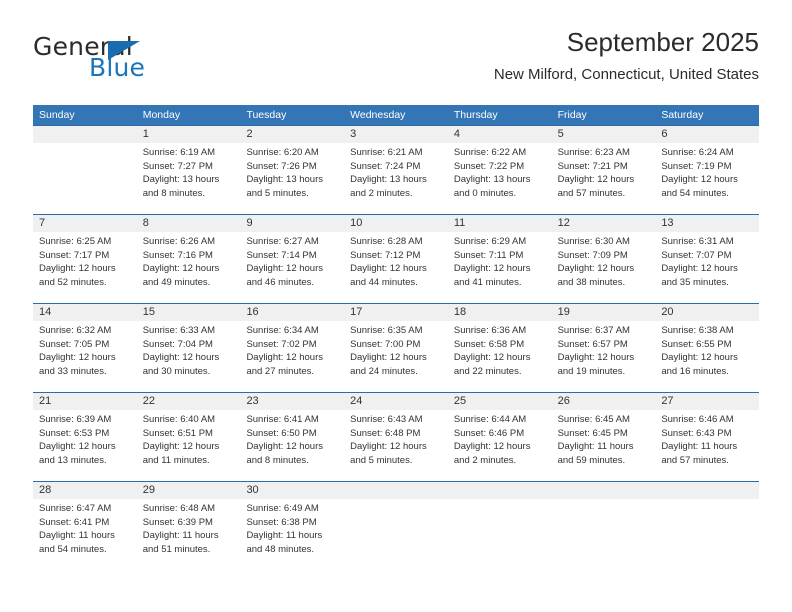 The width and height of the screenshot is (792, 612). I want to click on sunset-text: Sunset: 6:38 PM, so click(281, 522).